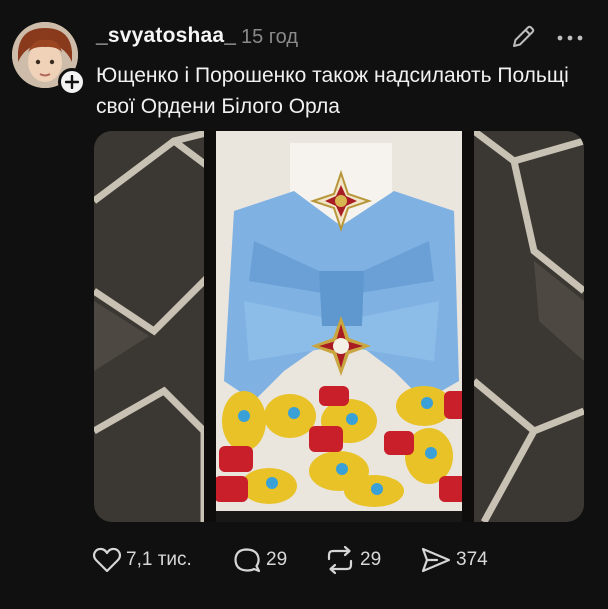 The image size is (608, 609). Describe the element at coordinates (107, 560) in the screenshot. I see `heart-icon` at that location.